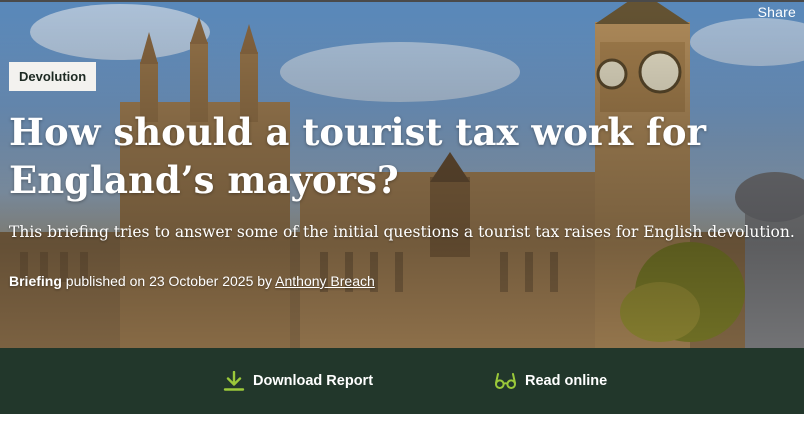 Image resolution: width=804 pixels, height=446 pixels. Describe the element at coordinates (325, 281) in the screenshot. I see `author-link: Anthony Breach` at that location.